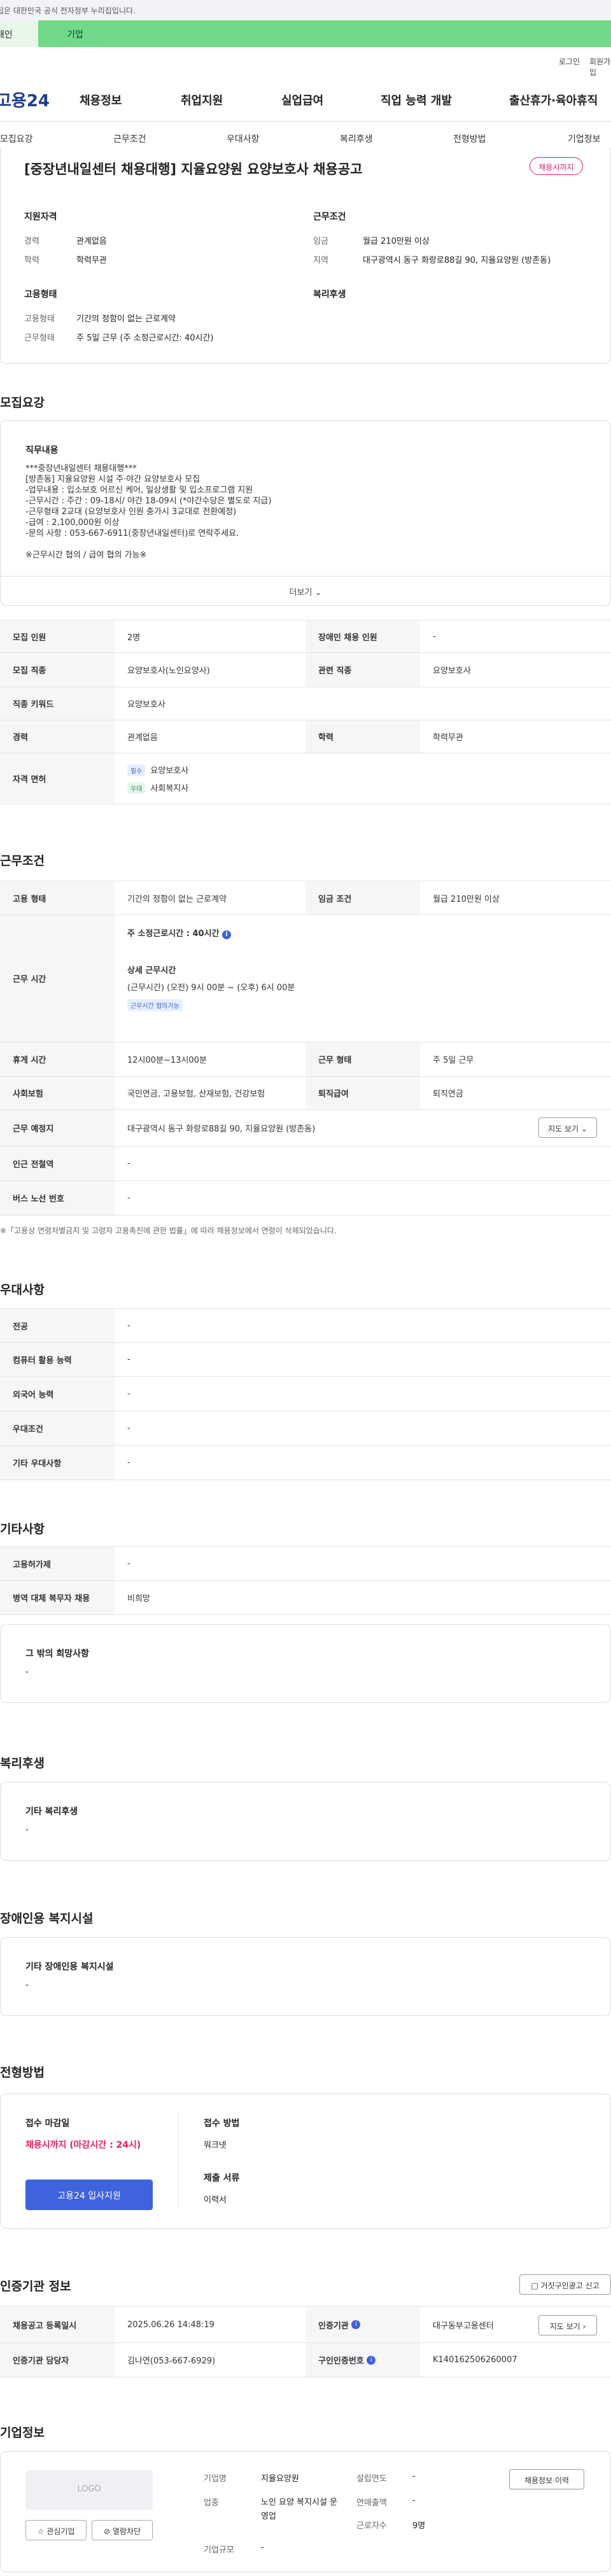  Describe the element at coordinates (25, 99) in the screenshot. I see `site-logo: 고용24` at that location.